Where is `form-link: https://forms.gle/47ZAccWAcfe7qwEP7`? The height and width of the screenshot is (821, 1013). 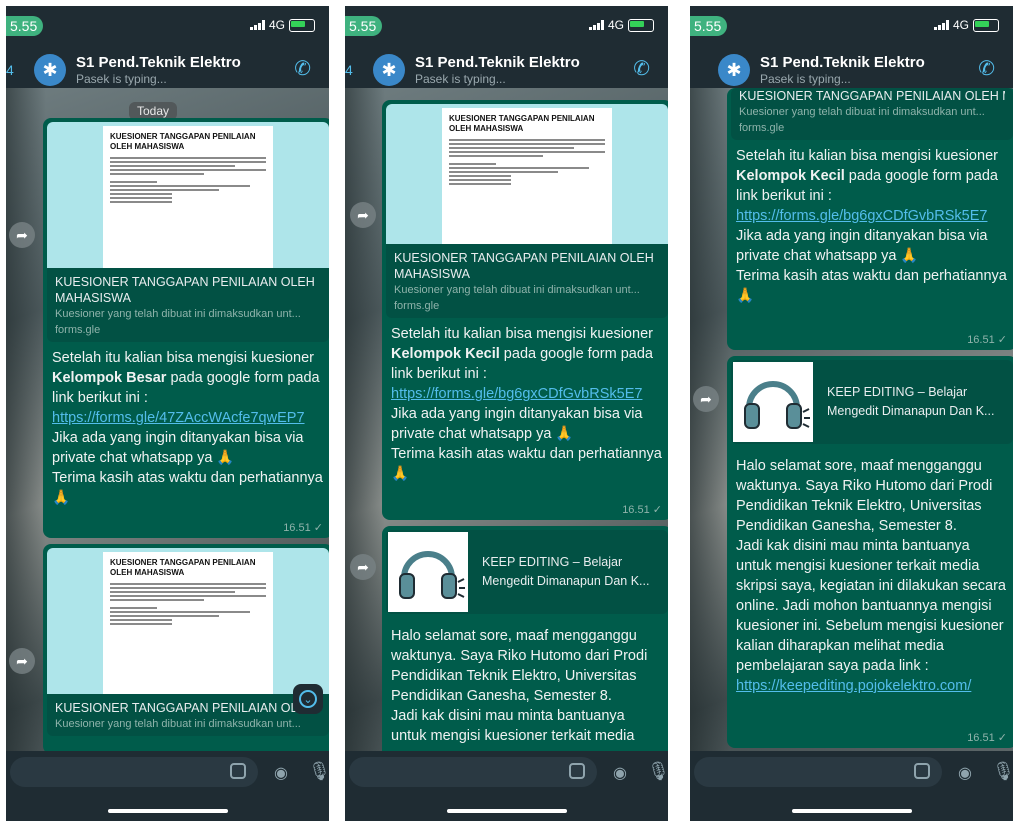 form-link: https://forms.gle/47ZAccWAcfe7qwEP7 is located at coordinates (178, 418).